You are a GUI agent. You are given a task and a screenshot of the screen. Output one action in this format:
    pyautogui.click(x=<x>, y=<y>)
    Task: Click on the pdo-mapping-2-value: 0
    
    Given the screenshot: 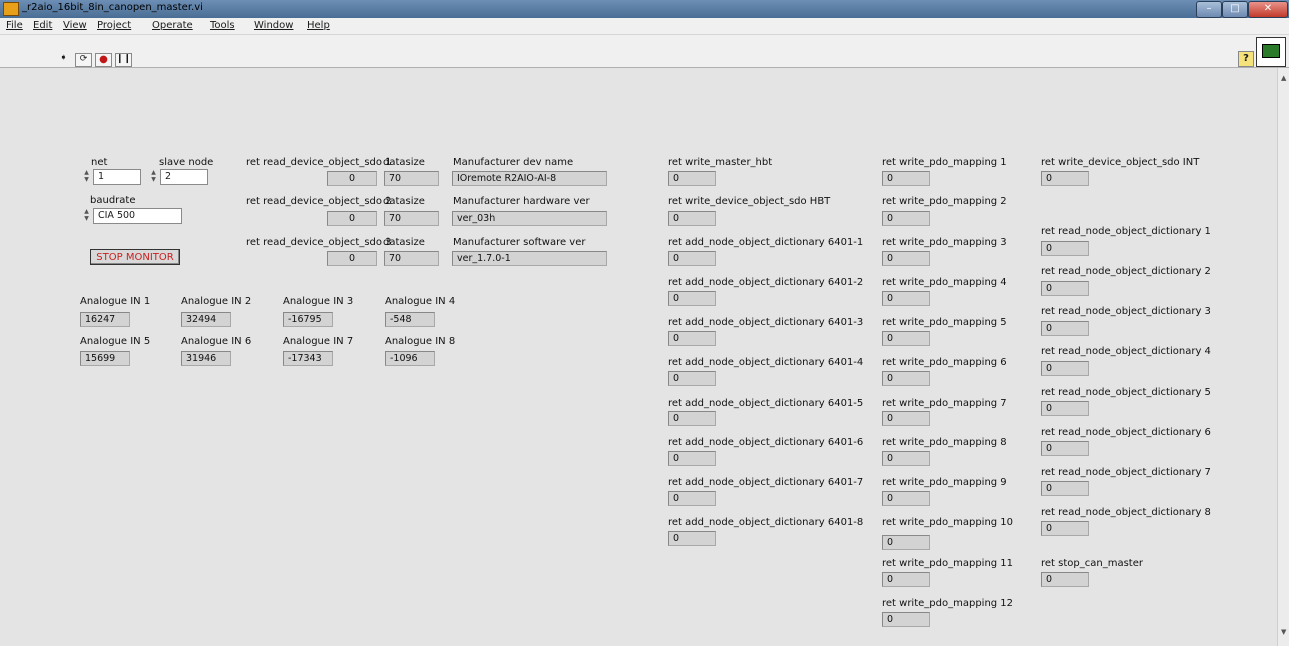 What is the action you would take?
    pyautogui.click(x=906, y=218)
    